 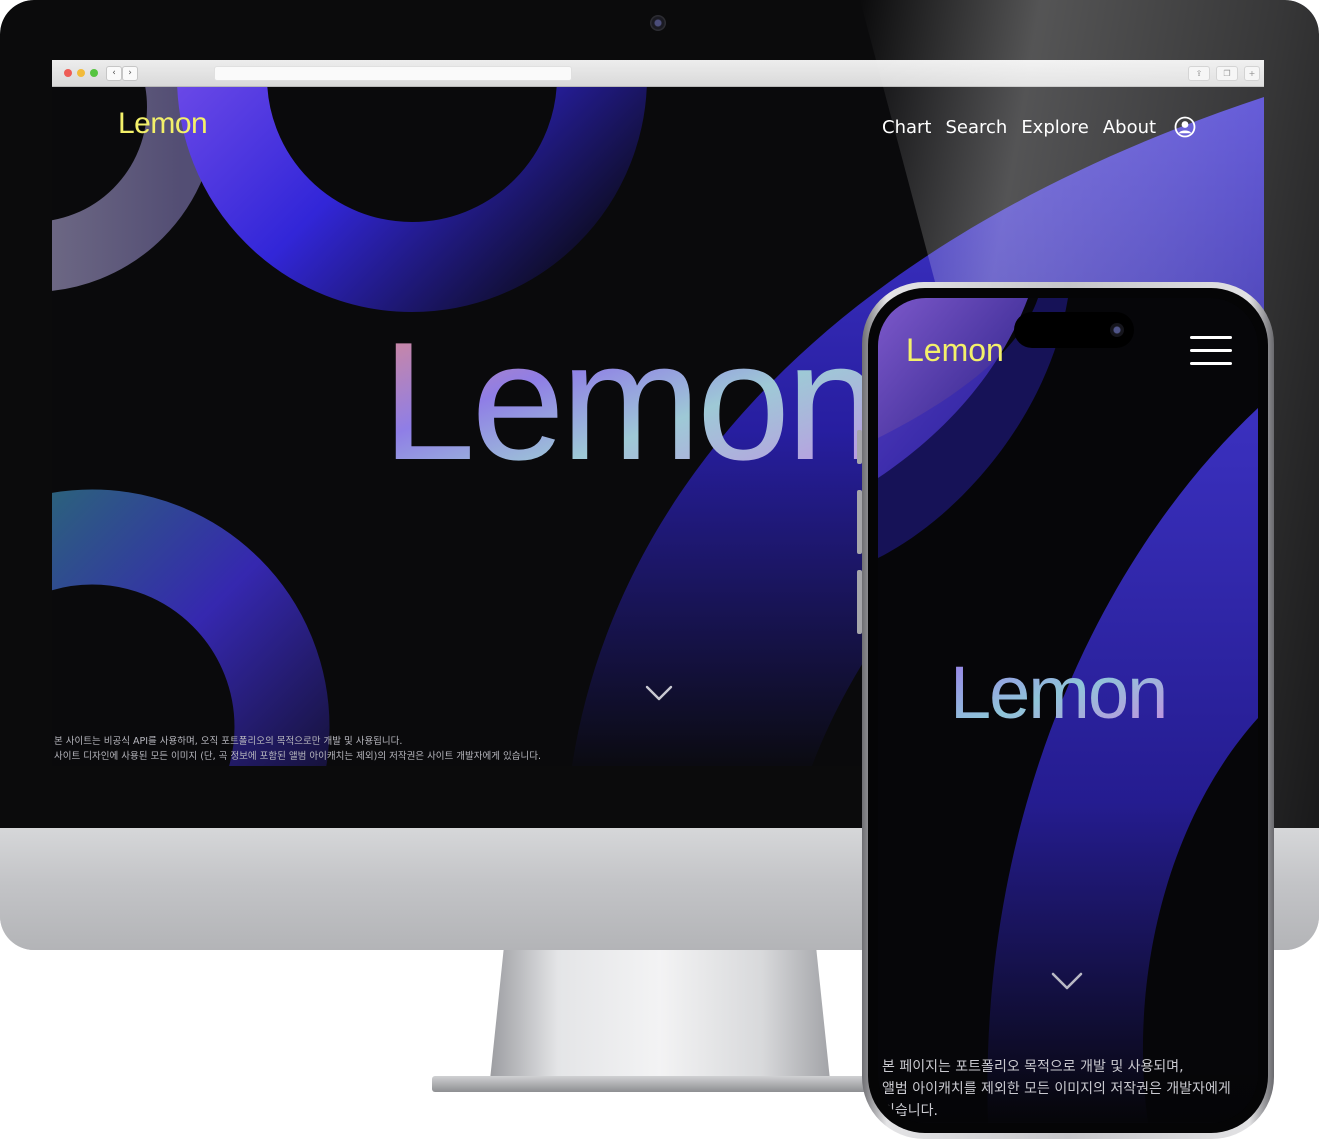 I want to click on maximize-window-button, so click(x=94, y=73).